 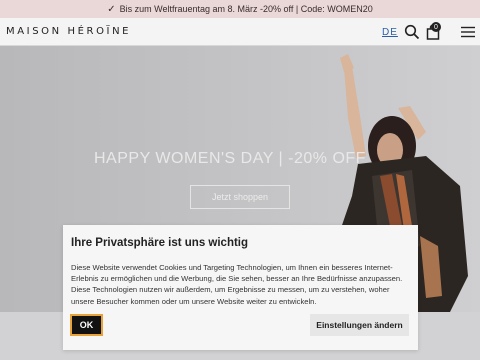 What do you see at coordinates (390, 32) in the screenshot?
I see `language-switch: DE` at bounding box center [390, 32].